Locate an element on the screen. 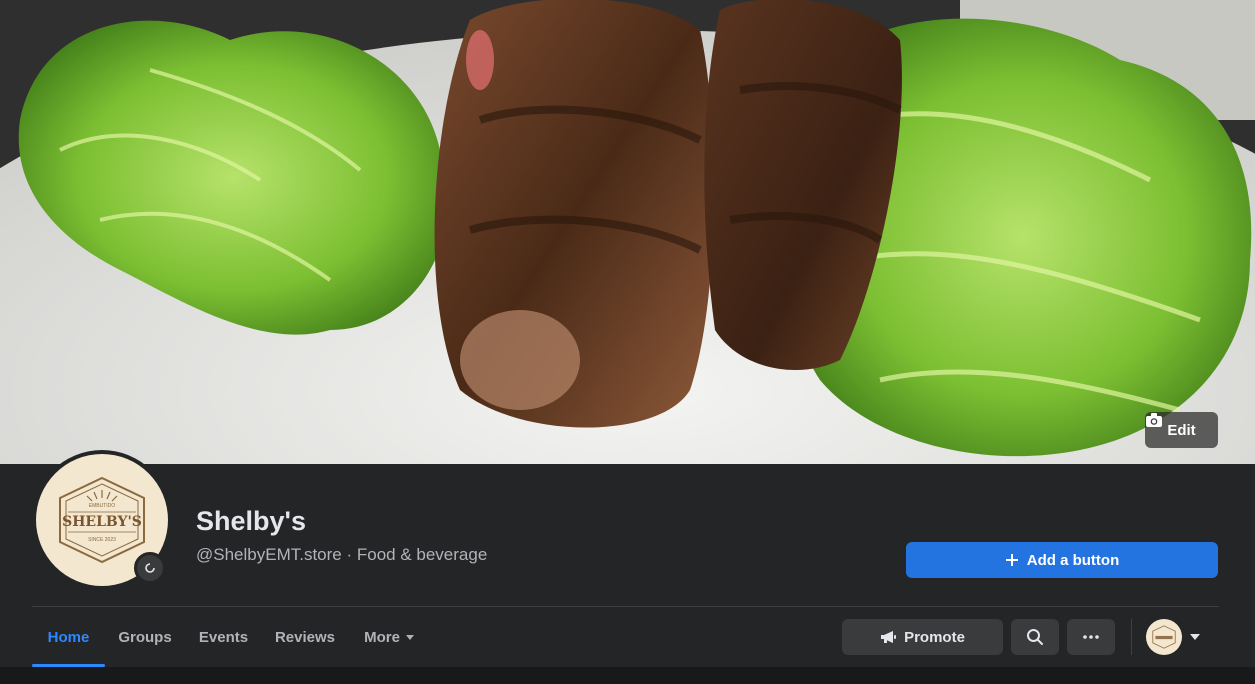 This screenshot has height=684, width=1255. tab-more-label: More is located at coordinates (382, 637).